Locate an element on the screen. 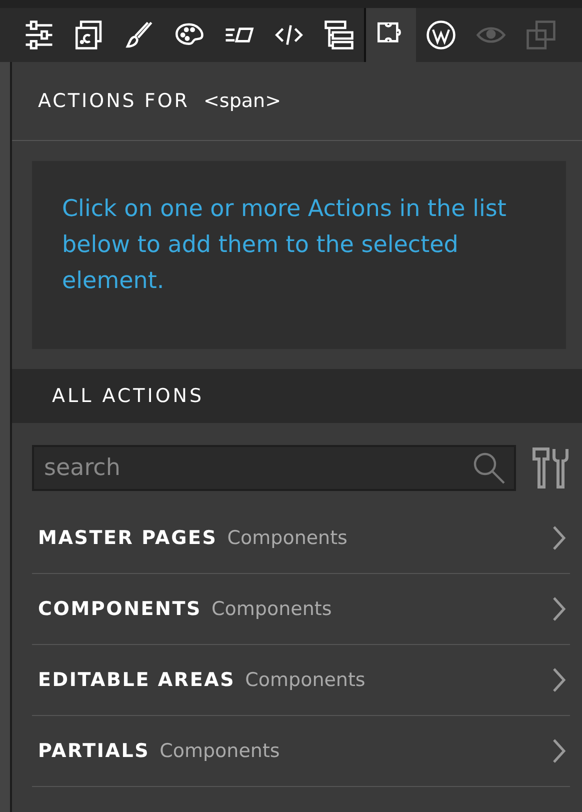 The height and width of the screenshot is (812, 582). action-group: EDITABLE AREAS Components is located at coordinates (301, 680).